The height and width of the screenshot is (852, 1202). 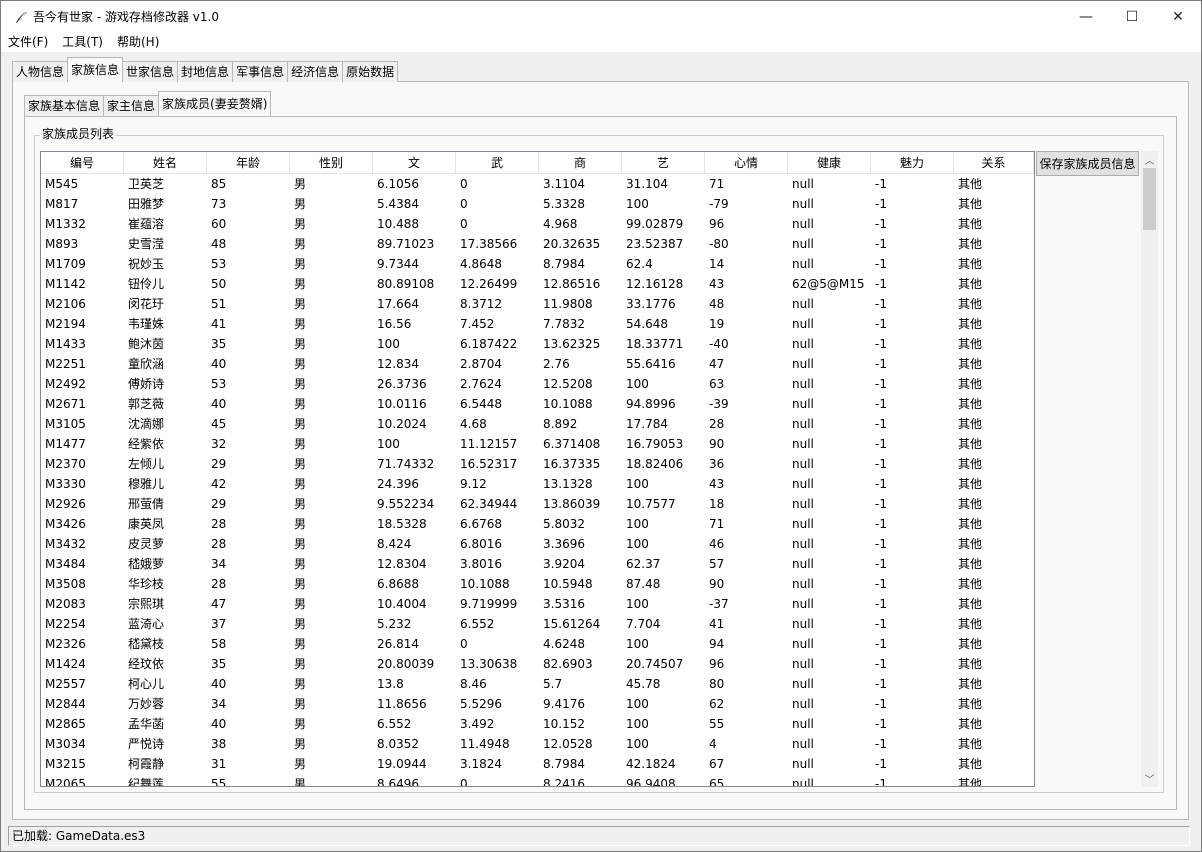 I want to click on scroll-thumb, so click(x=1149, y=199).